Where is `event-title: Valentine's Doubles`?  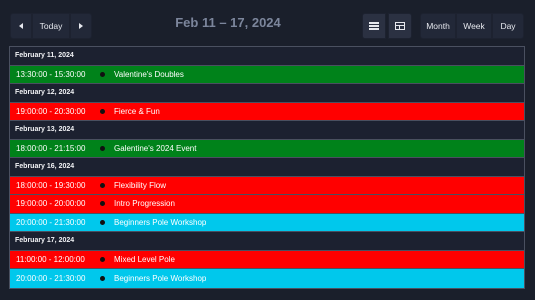
event-title: Valentine's Doubles is located at coordinates (149, 74).